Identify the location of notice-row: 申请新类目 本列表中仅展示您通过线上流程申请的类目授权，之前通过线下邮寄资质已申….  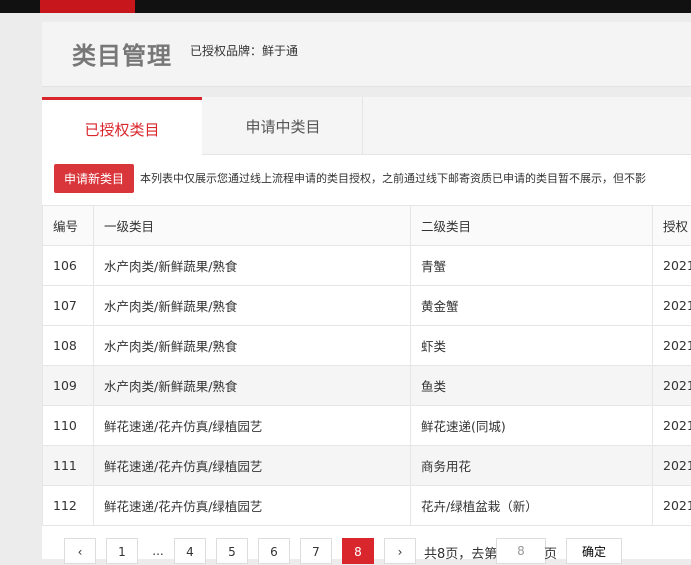
(366, 178).